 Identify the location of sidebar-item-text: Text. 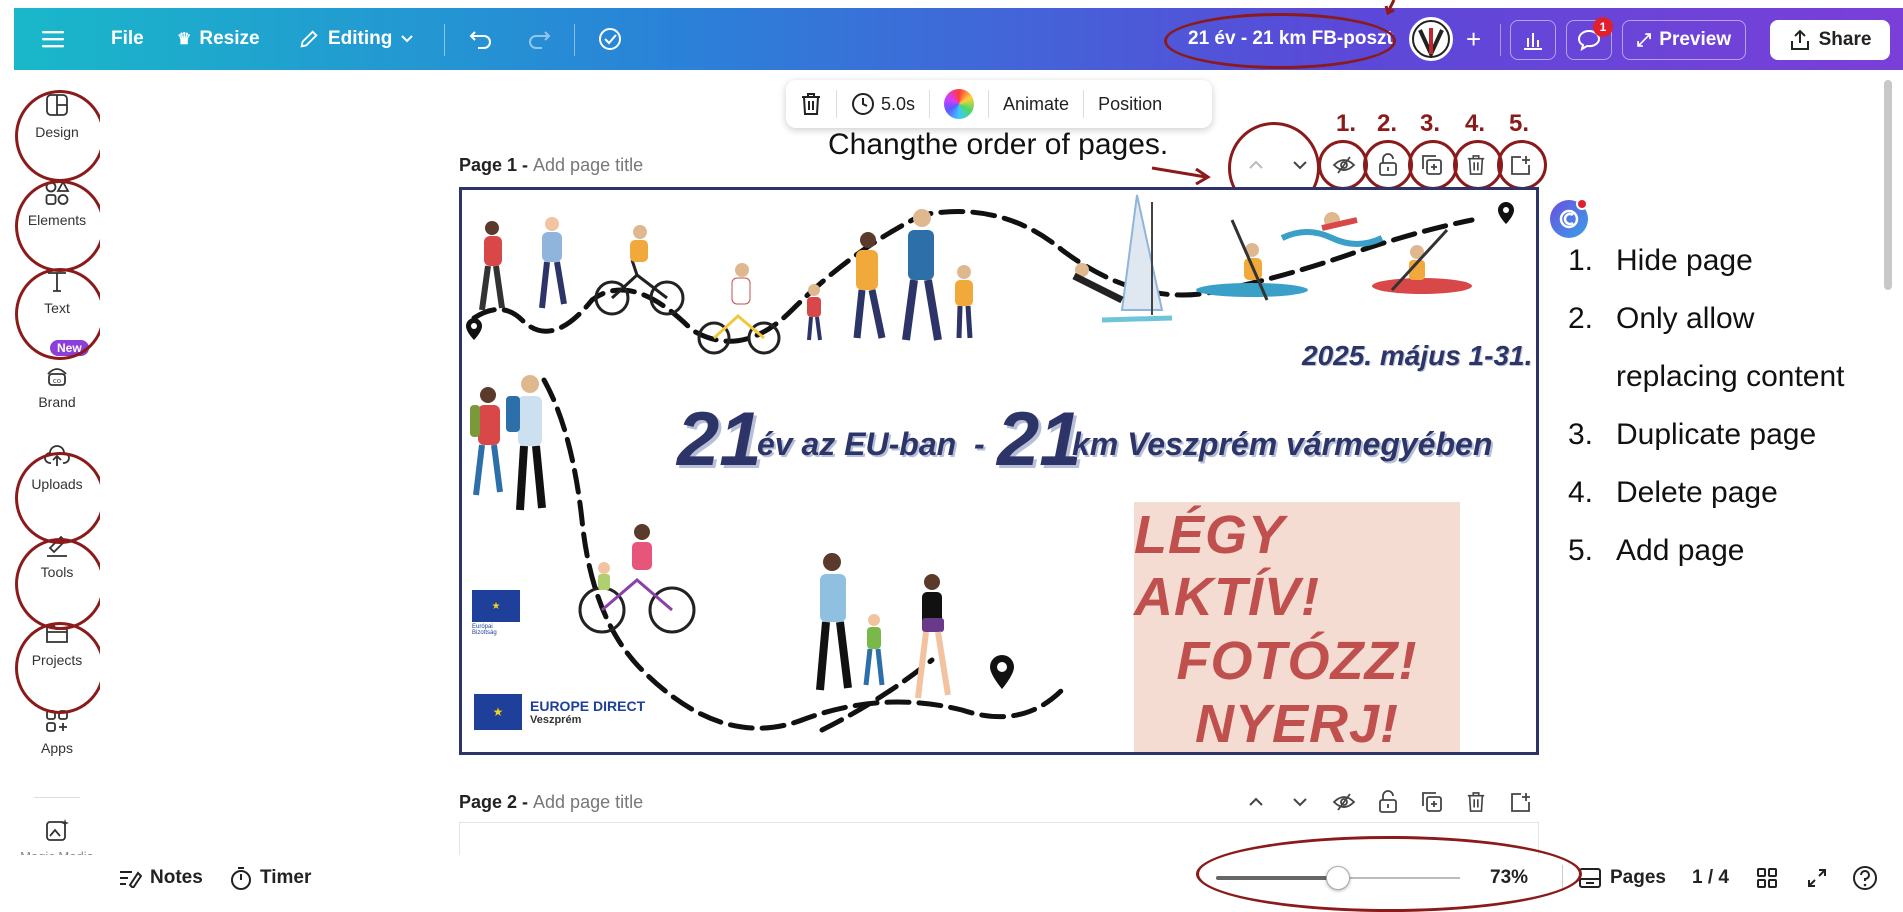
(57, 292).